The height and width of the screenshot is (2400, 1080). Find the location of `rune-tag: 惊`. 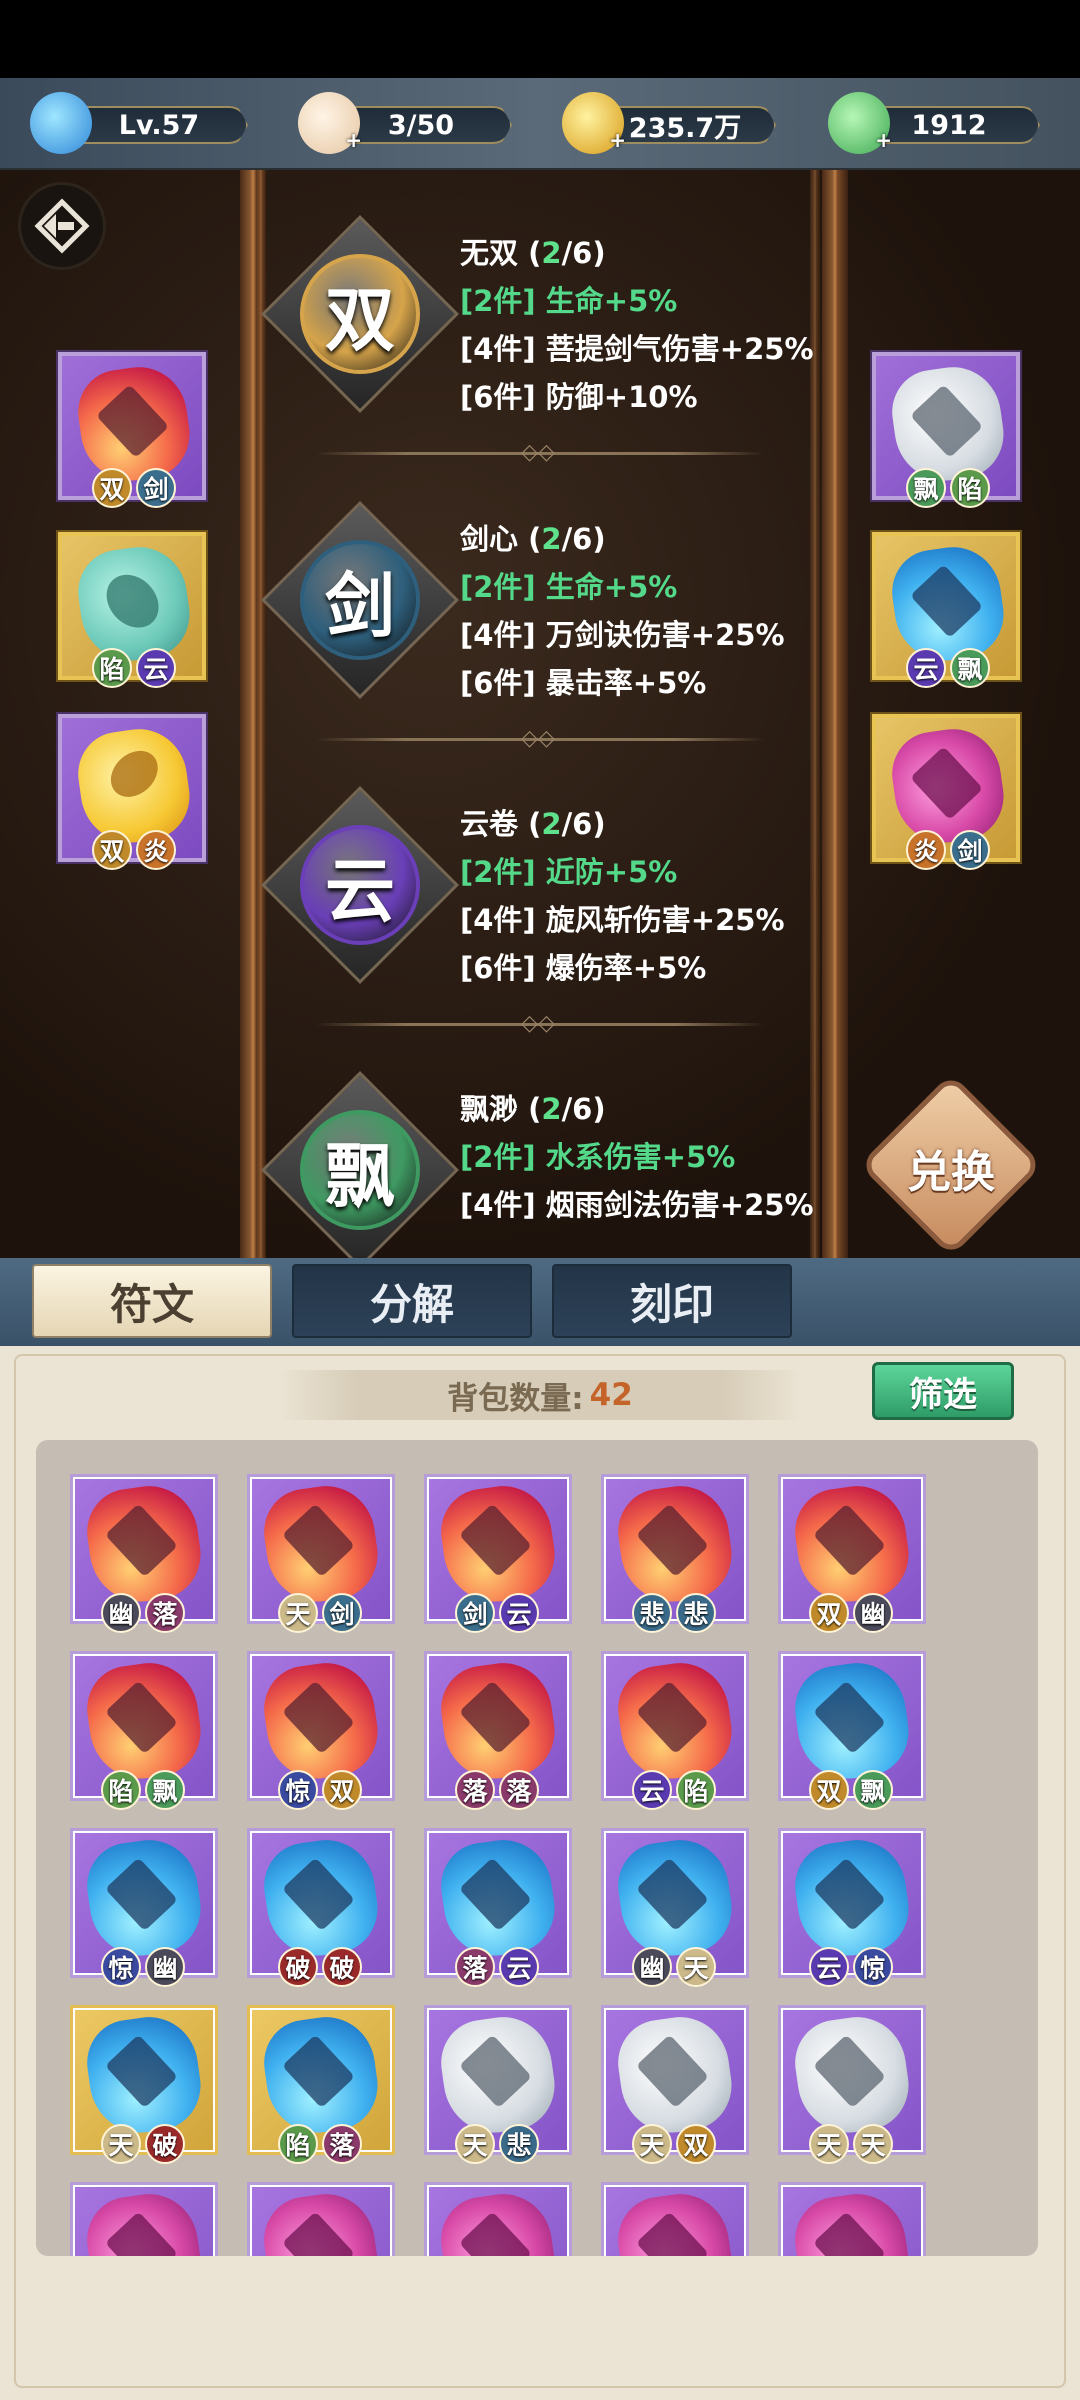

rune-tag: 惊 is located at coordinates (873, 1967).